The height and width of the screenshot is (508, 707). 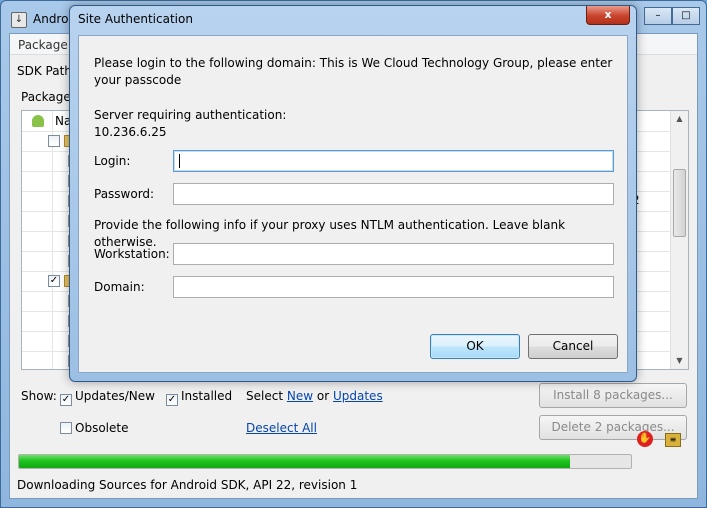 I want to click on row-checkbox, so click(x=54, y=141).